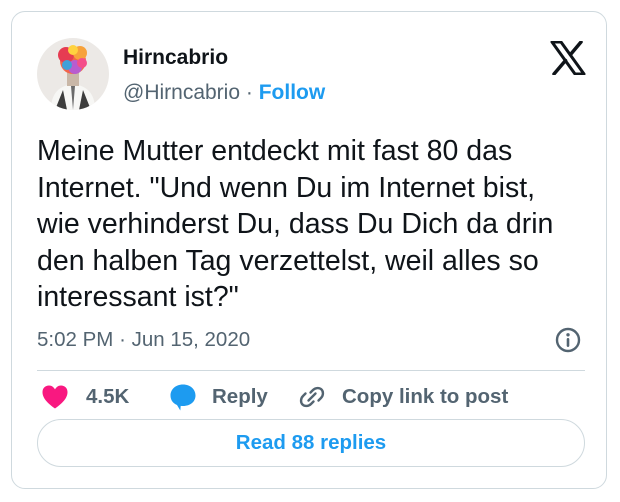 This screenshot has width=620, height=502. I want to click on like-button: 4.5K, so click(85, 397).